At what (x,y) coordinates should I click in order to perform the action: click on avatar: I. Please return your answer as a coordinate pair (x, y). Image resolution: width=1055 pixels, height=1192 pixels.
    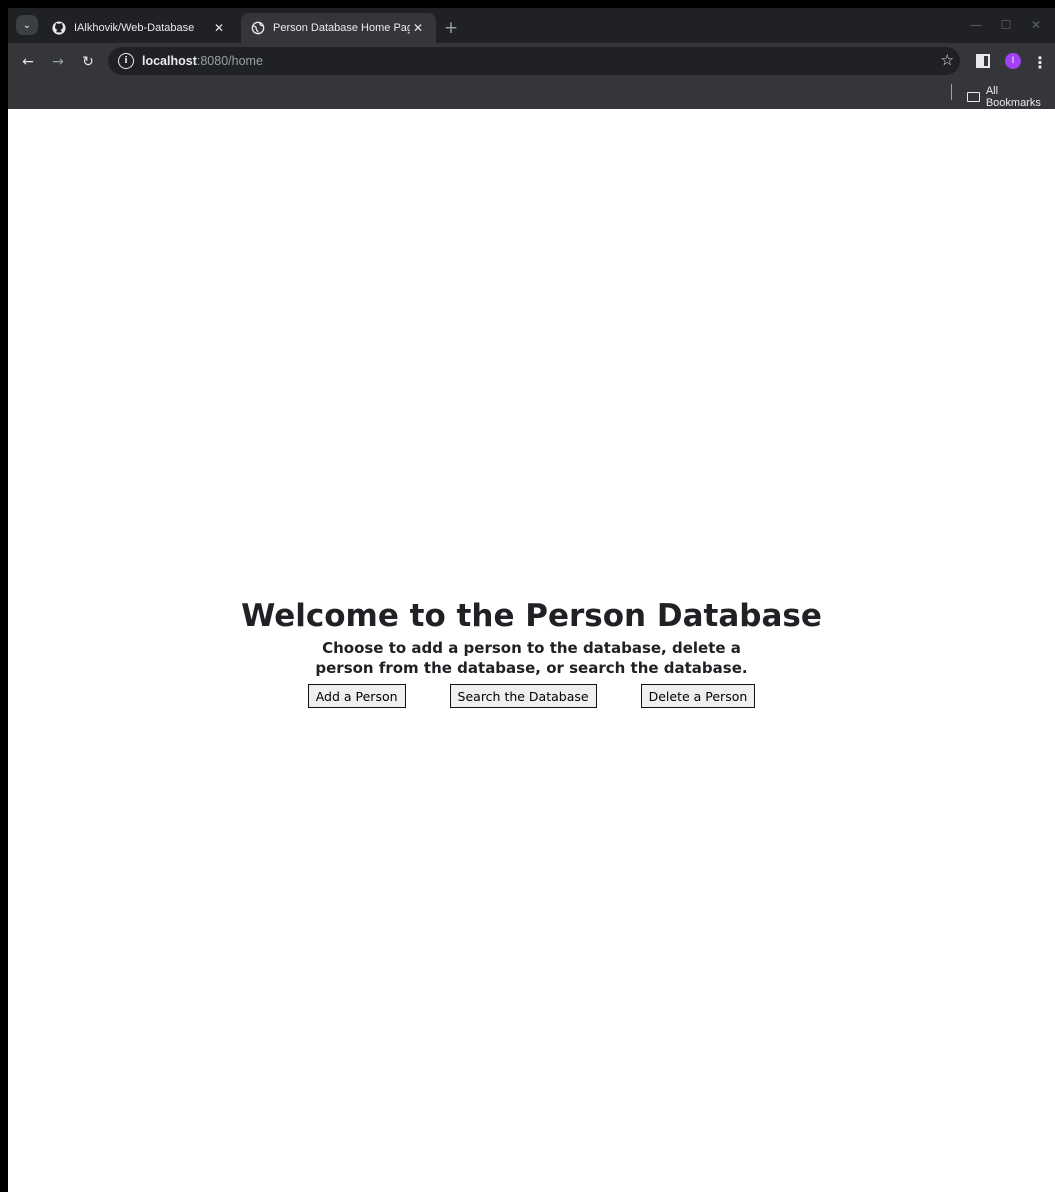
    Looking at the image, I should click on (1013, 61).